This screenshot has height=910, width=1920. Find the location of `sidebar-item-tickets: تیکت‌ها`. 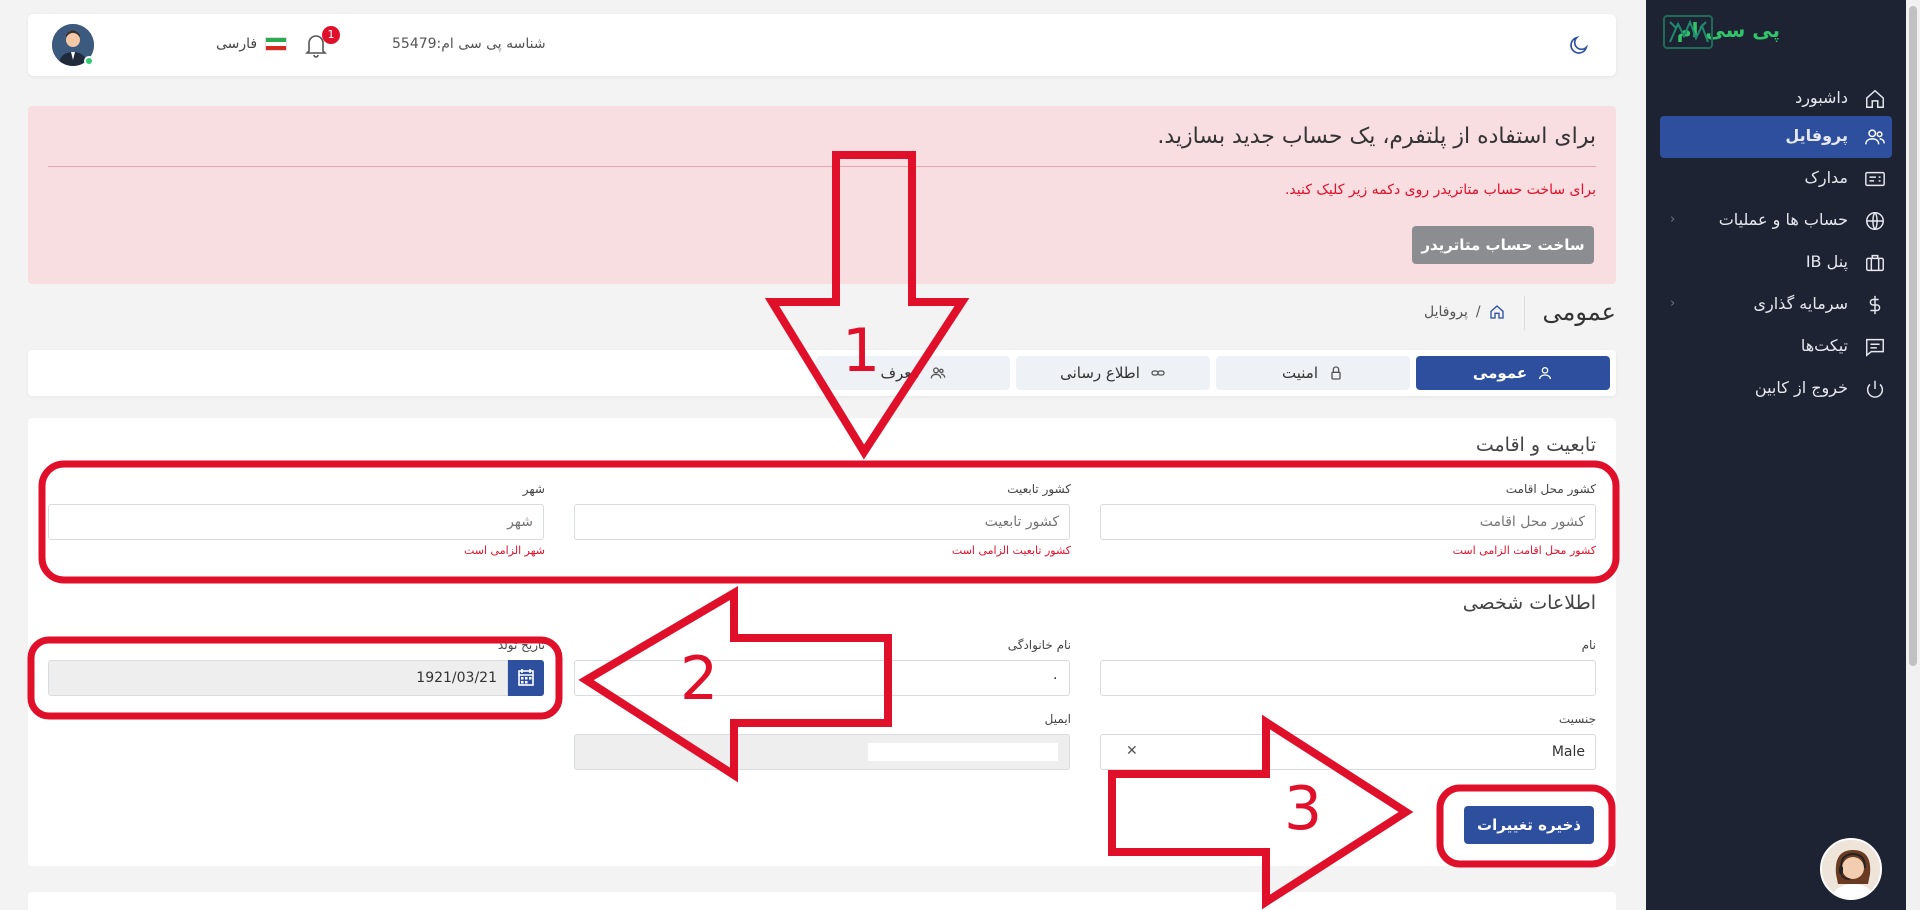

sidebar-item-tickets: تیکت‌ها is located at coordinates (1776, 347).